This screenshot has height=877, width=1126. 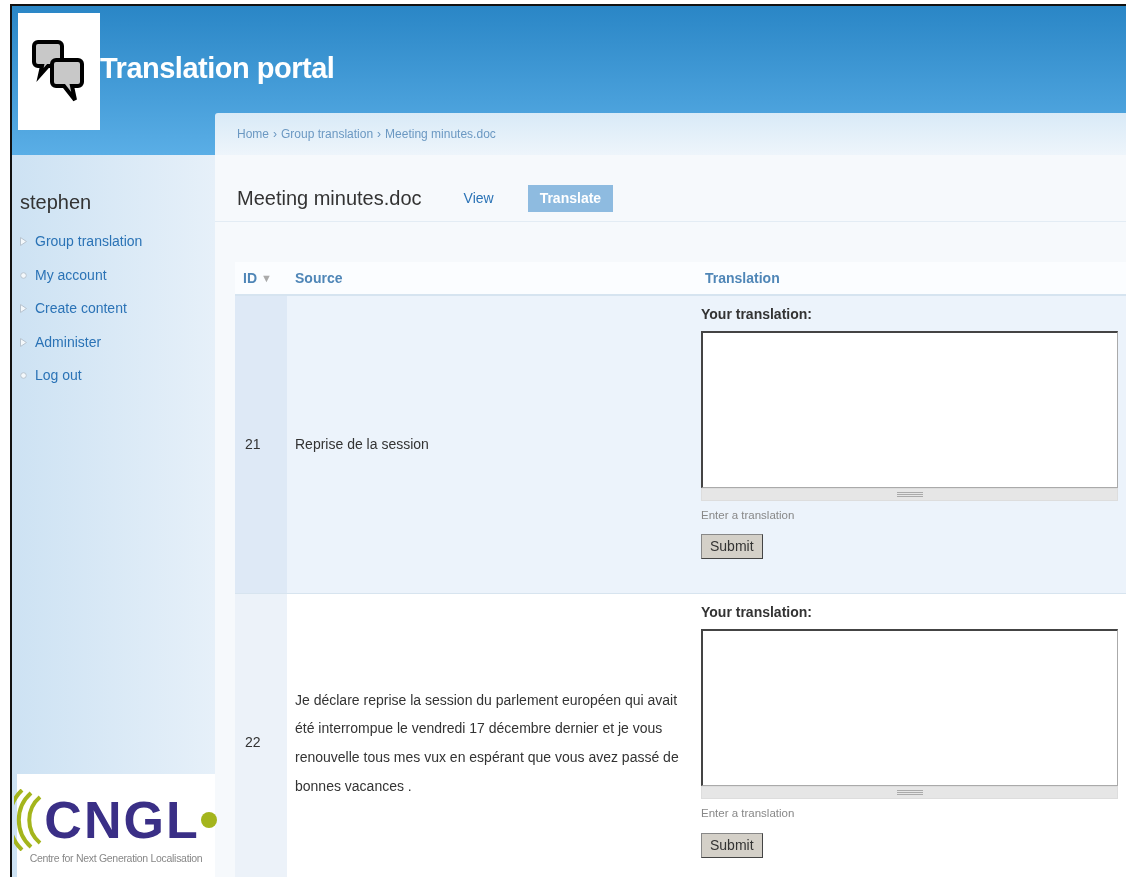 What do you see at coordinates (59, 71) in the screenshot?
I see `site-logo` at bounding box center [59, 71].